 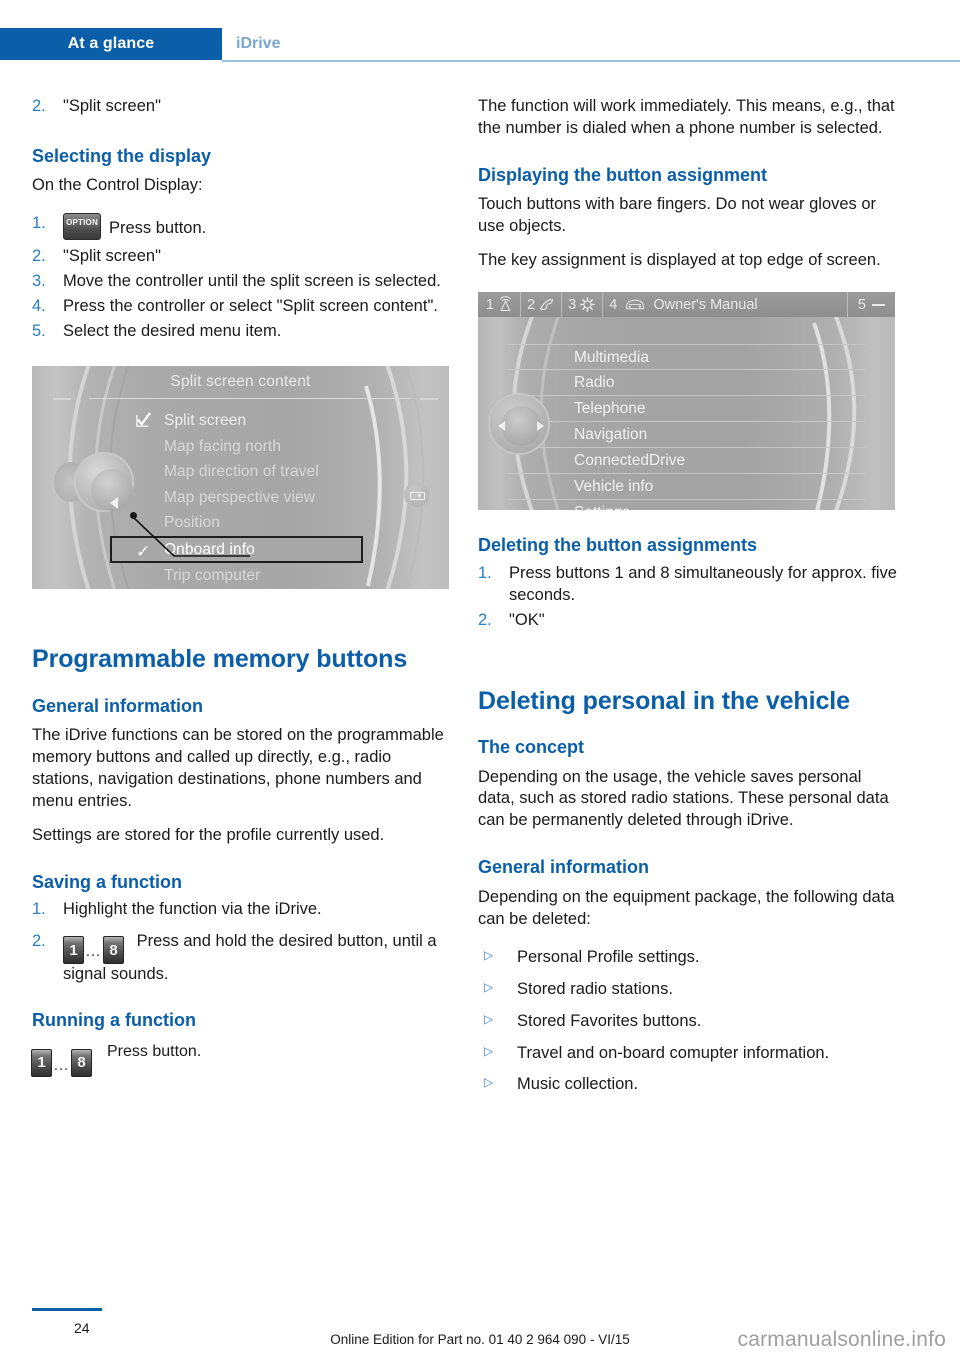 What do you see at coordinates (223, 446) in the screenshot?
I see `menu-item-label: Map facing north` at bounding box center [223, 446].